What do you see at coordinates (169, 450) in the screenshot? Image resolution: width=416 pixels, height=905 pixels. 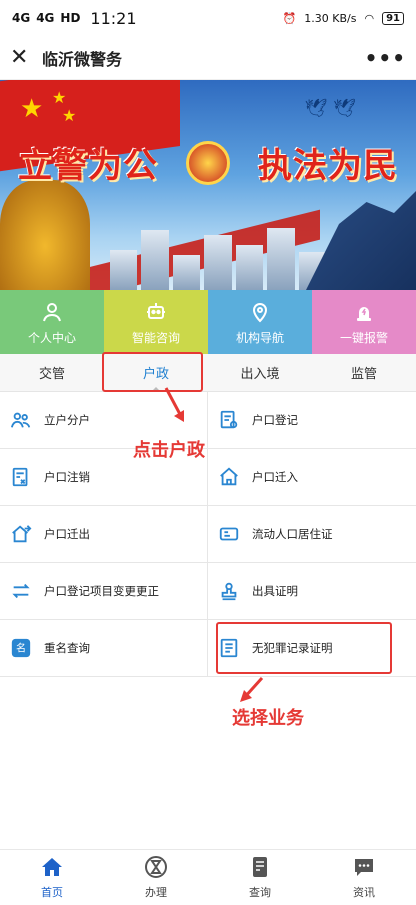 I see `annotation-tap-tab: 点击户政` at bounding box center [169, 450].